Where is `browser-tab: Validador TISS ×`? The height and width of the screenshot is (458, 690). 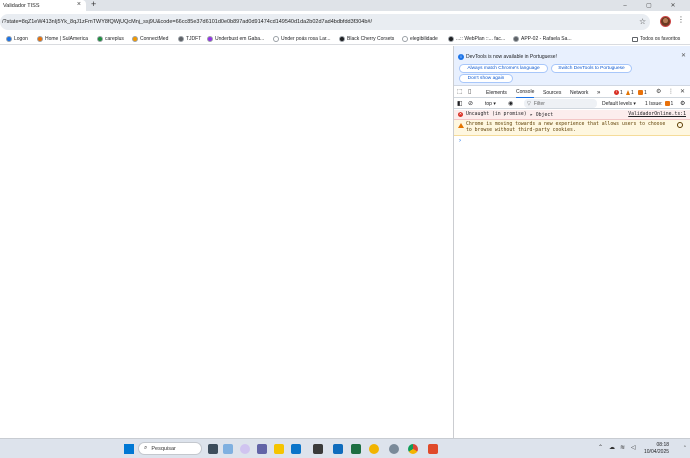 browser-tab: Validador TISS × is located at coordinates (43, 5).